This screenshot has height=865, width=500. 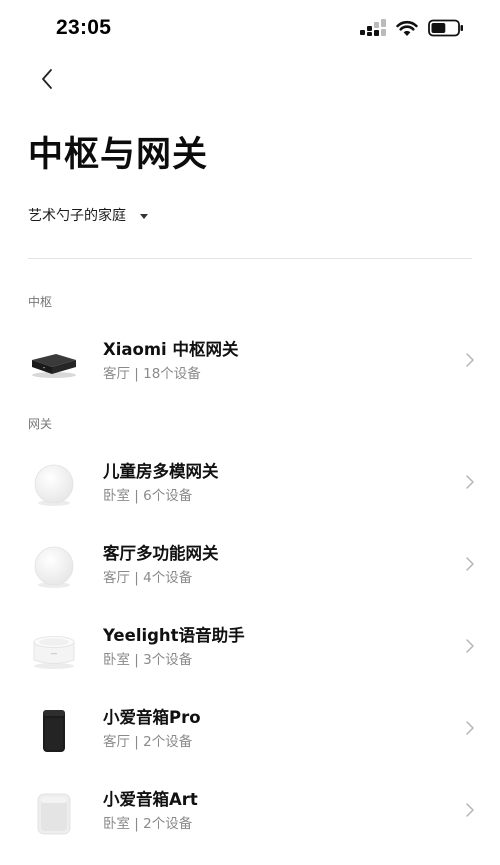 What do you see at coordinates (250, 258) in the screenshot?
I see `divider` at bounding box center [250, 258].